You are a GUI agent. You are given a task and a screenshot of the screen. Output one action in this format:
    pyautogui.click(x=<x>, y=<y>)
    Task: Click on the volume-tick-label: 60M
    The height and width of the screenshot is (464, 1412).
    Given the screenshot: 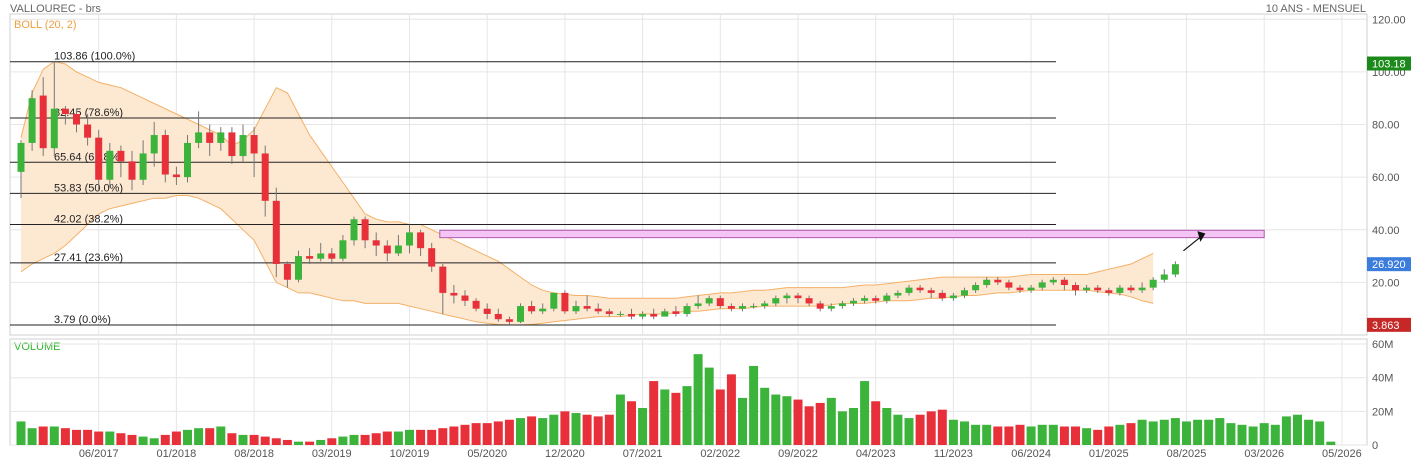 What is the action you would take?
    pyautogui.click(x=1382, y=345)
    